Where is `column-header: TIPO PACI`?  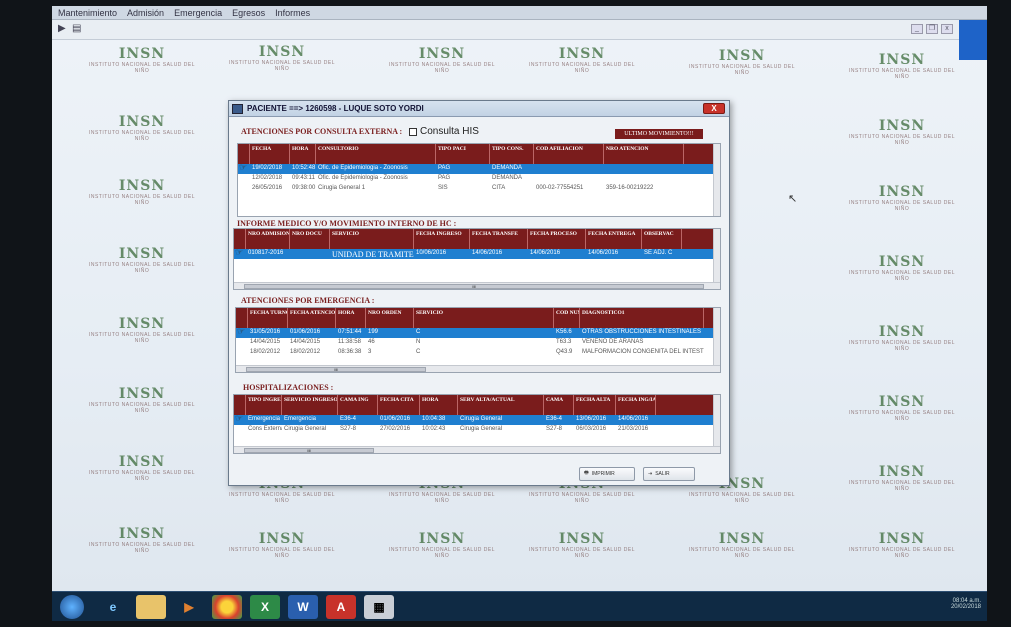
column-header: TIPO PACI is located at coordinates (463, 154).